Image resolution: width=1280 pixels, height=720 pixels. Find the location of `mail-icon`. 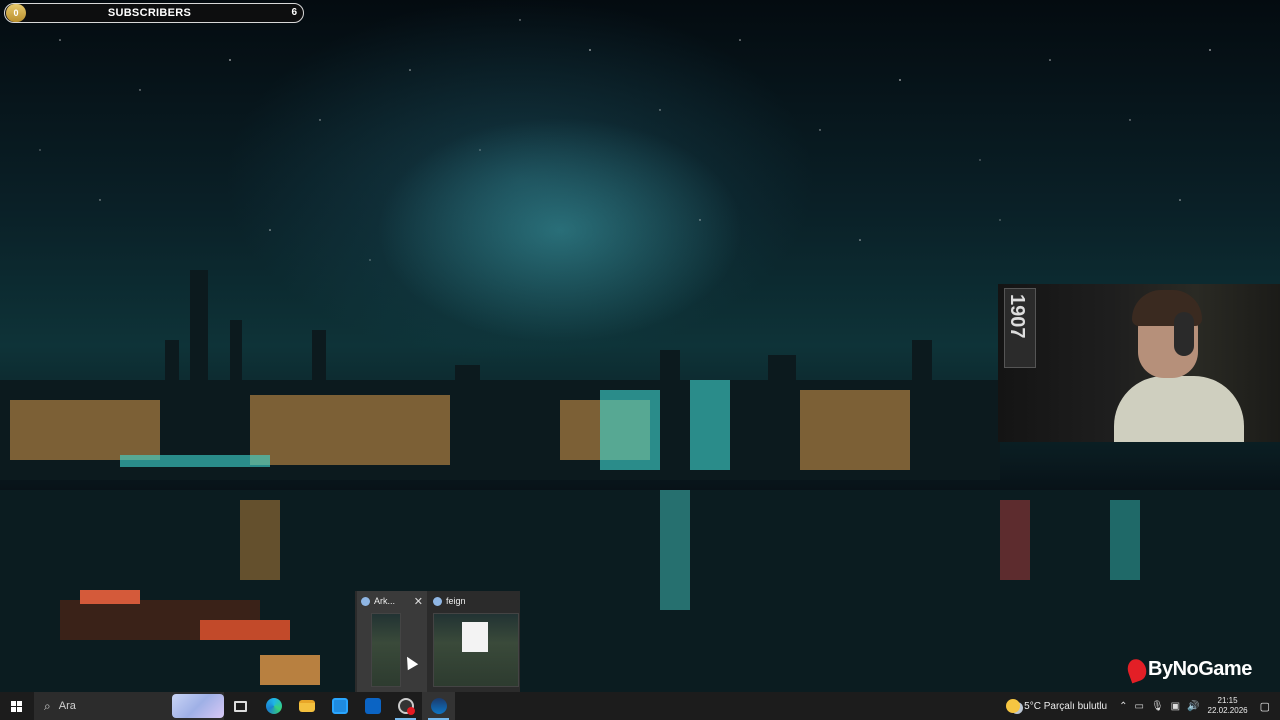

mail-icon is located at coordinates (372, 706).